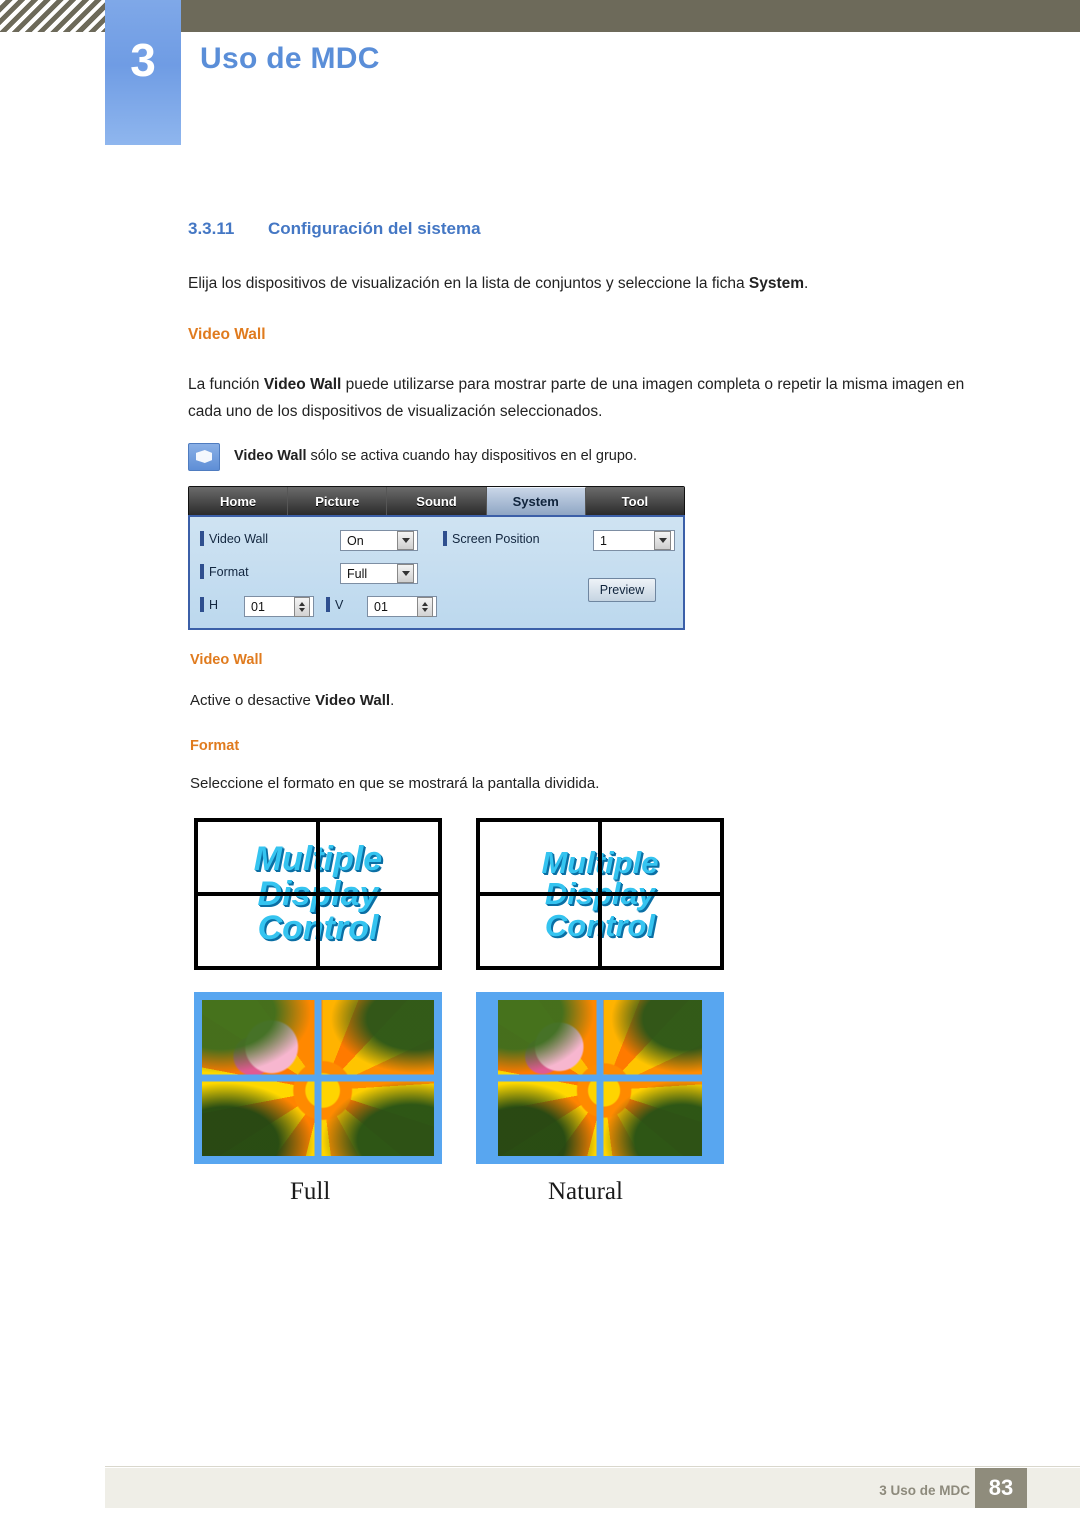 The image size is (1080, 1527). What do you see at coordinates (270, 456) in the screenshot?
I see `note-text-bold: Video Wall` at bounding box center [270, 456].